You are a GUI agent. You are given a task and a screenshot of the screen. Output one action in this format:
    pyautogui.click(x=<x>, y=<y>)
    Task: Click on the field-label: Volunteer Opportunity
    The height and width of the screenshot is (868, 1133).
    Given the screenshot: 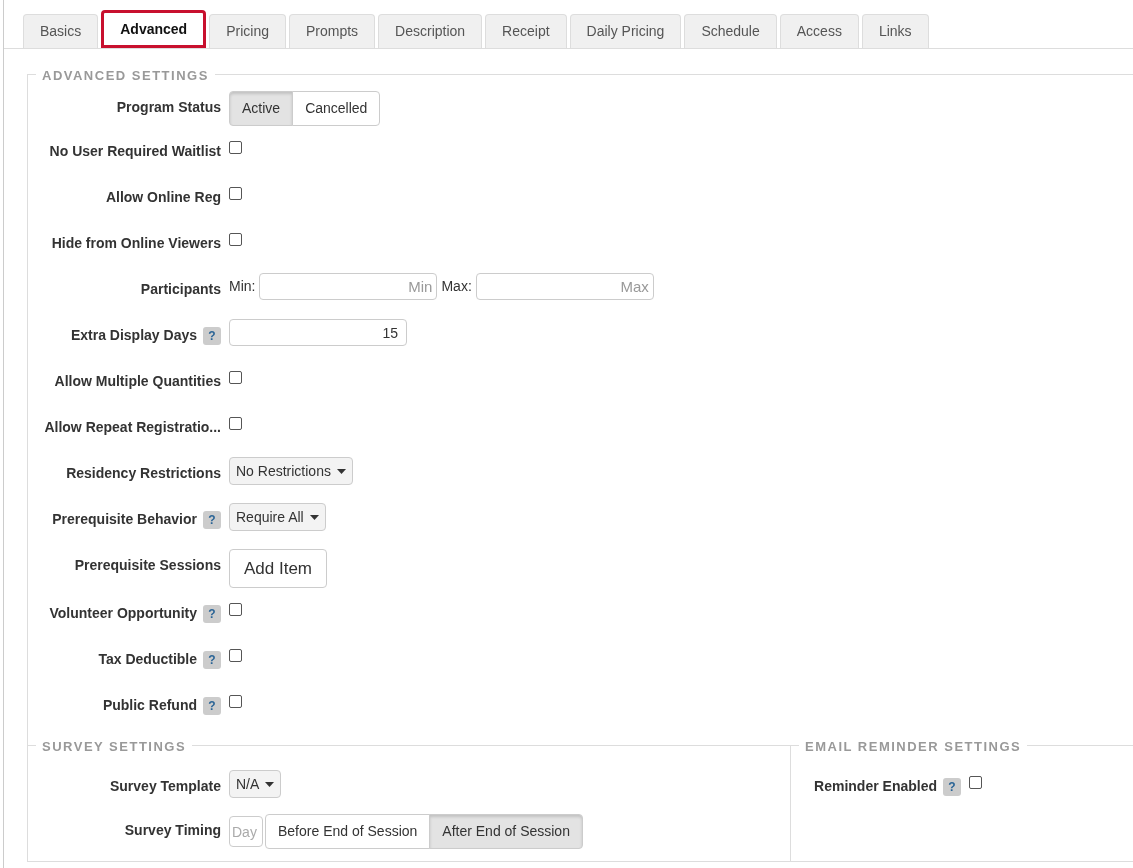 What is the action you would take?
    pyautogui.click(x=123, y=613)
    